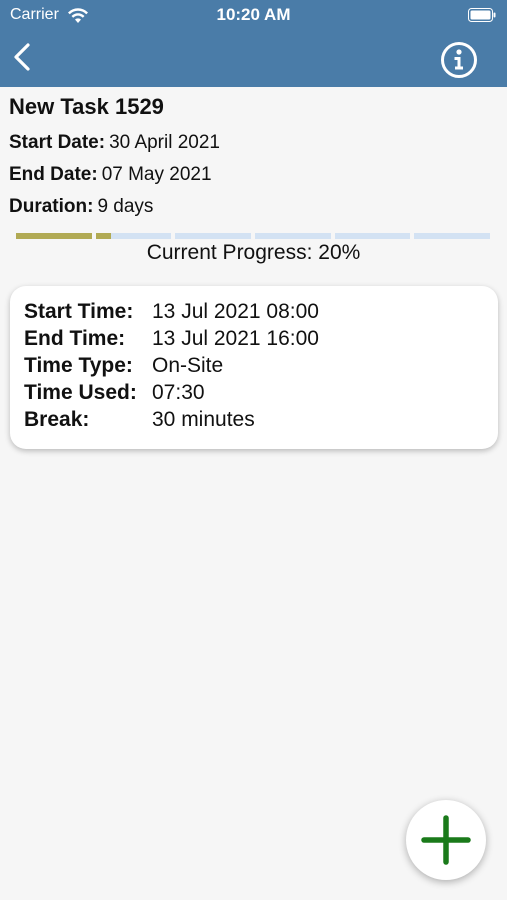  What do you see at coordinates (253, 236) in the screenshot?
I see `progress-bar` at bounding box center [253, 236].